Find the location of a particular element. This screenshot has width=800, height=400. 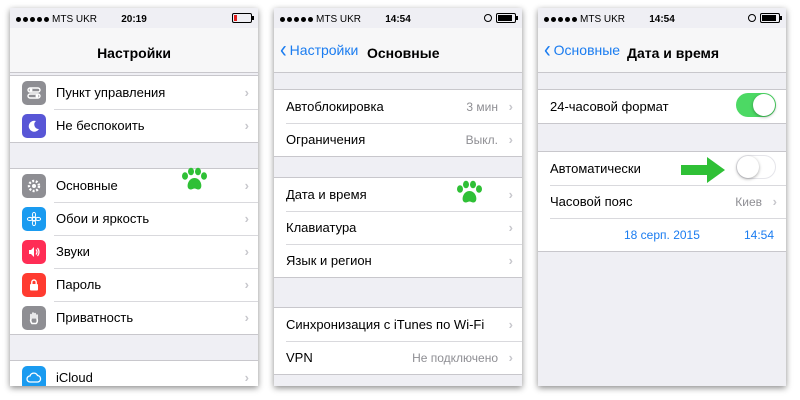

row-label: 24-часовой формат is located at coordinates (609, 106).